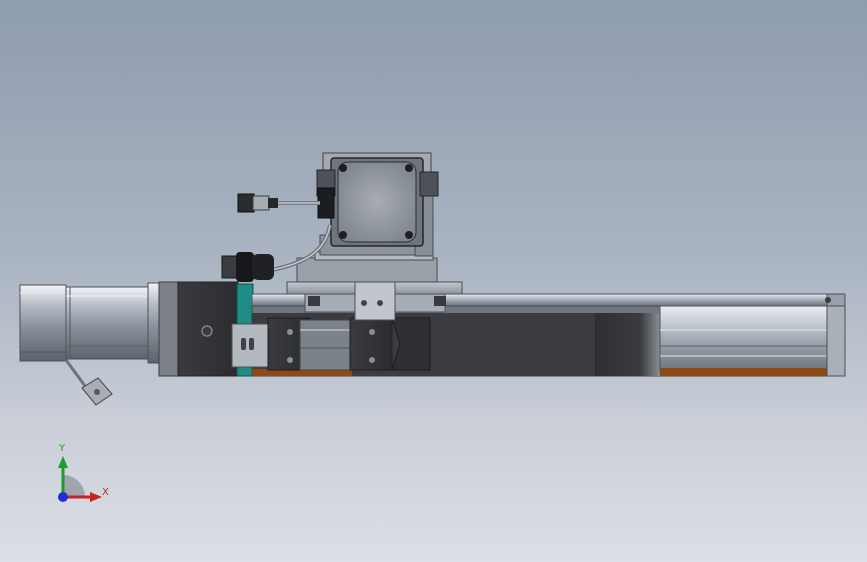 This screenshot has width=867, height=562. I want to click on servo-motor-icon, so click(90, 344).